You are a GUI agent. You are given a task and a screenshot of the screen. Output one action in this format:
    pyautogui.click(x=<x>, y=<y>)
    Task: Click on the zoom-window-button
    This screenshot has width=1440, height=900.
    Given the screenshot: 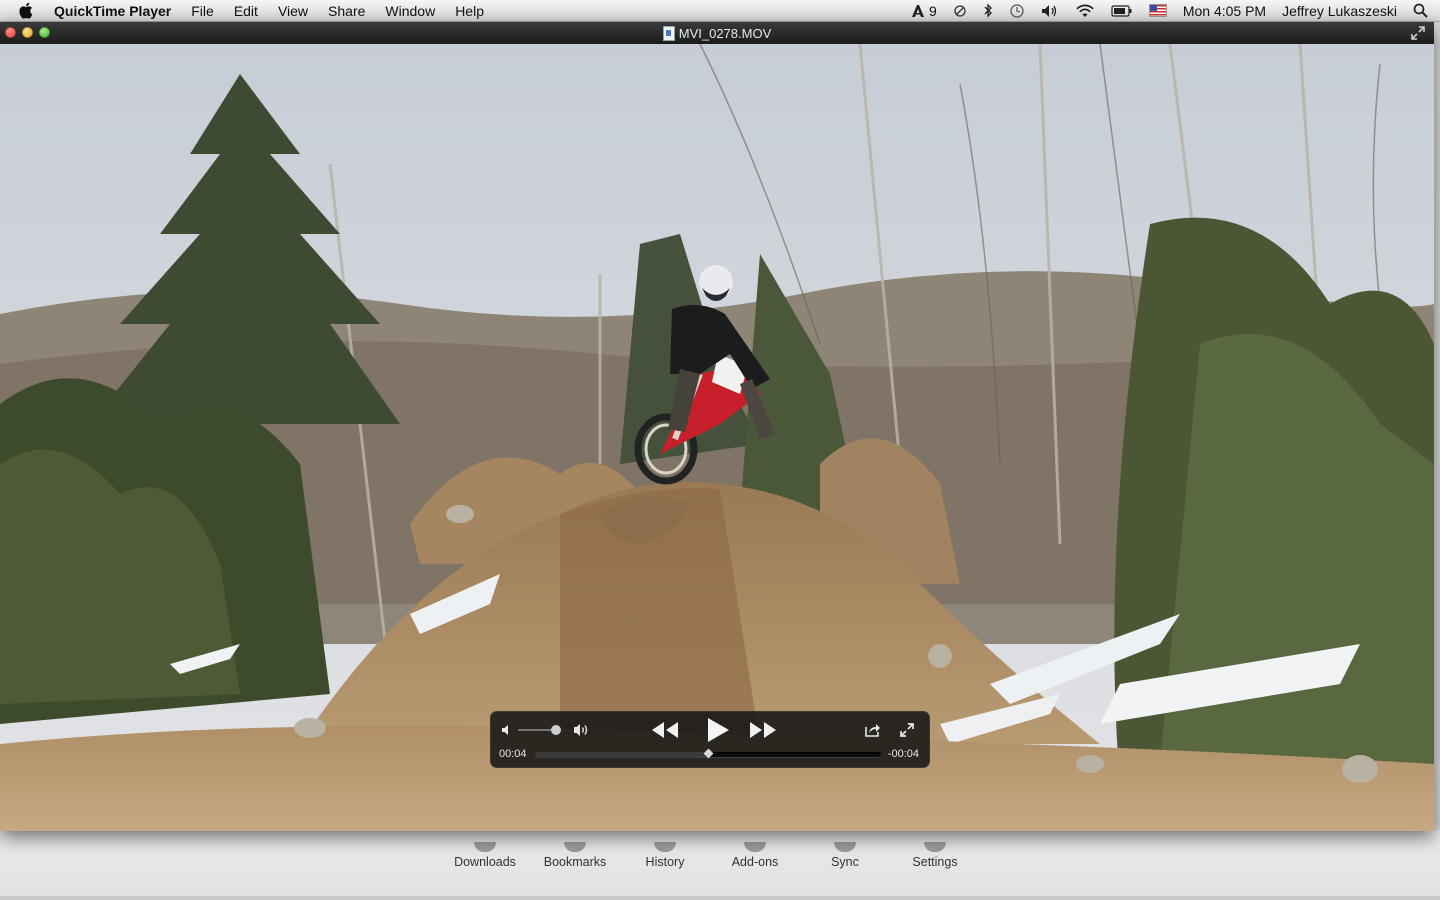 What is the action you would take?
    pyautogui.click(x=44, y=32)
    